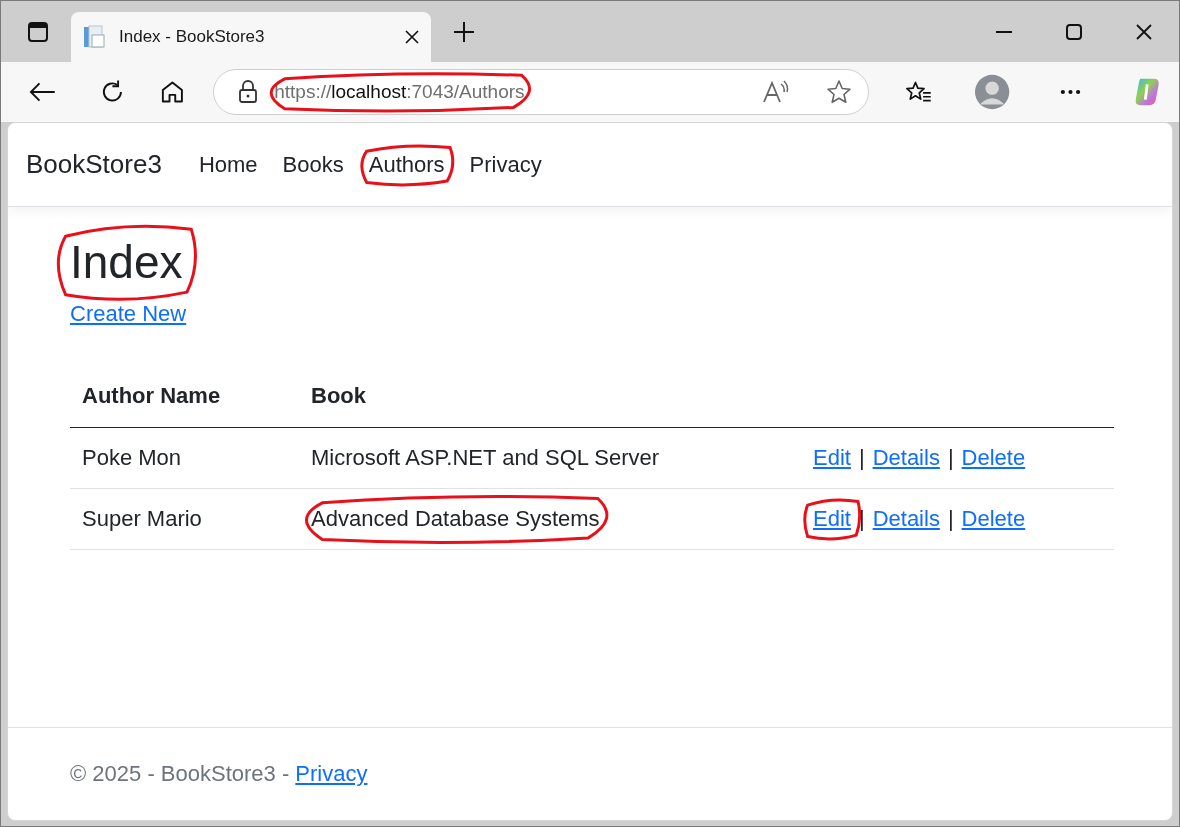  What do you see at coordinates (248, 92) in the screenshot?
I see `lock-icon` at bounding box center [248, 92].